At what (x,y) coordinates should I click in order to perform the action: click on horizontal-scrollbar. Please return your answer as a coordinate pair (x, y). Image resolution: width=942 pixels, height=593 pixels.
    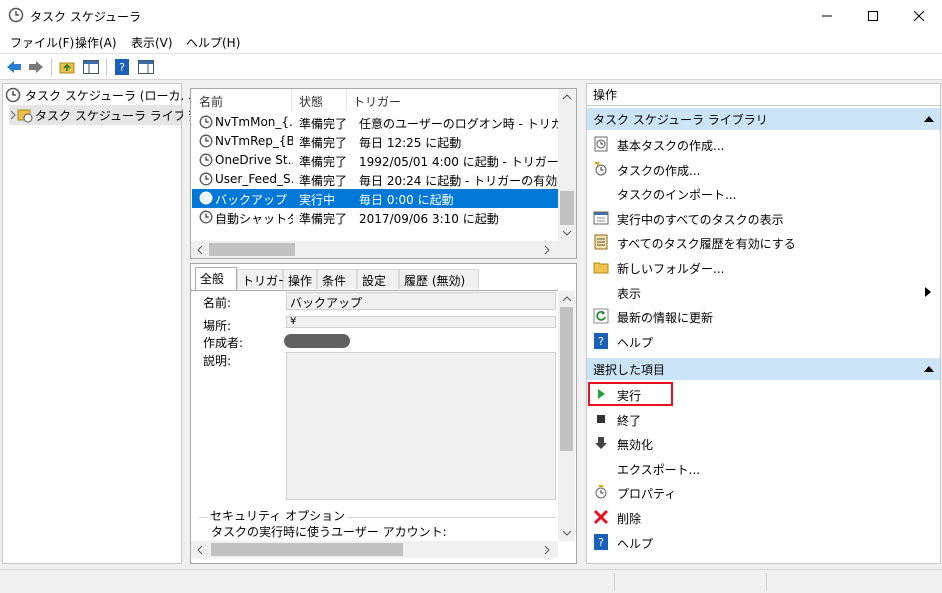
    Looking at the image, I should click on (374, 249).